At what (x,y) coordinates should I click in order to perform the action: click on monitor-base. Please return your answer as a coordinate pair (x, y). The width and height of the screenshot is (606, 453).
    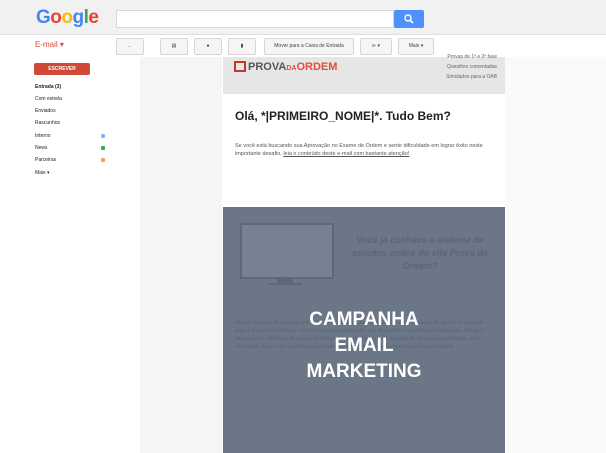
    Looking at the image, I should click on (285, 284).